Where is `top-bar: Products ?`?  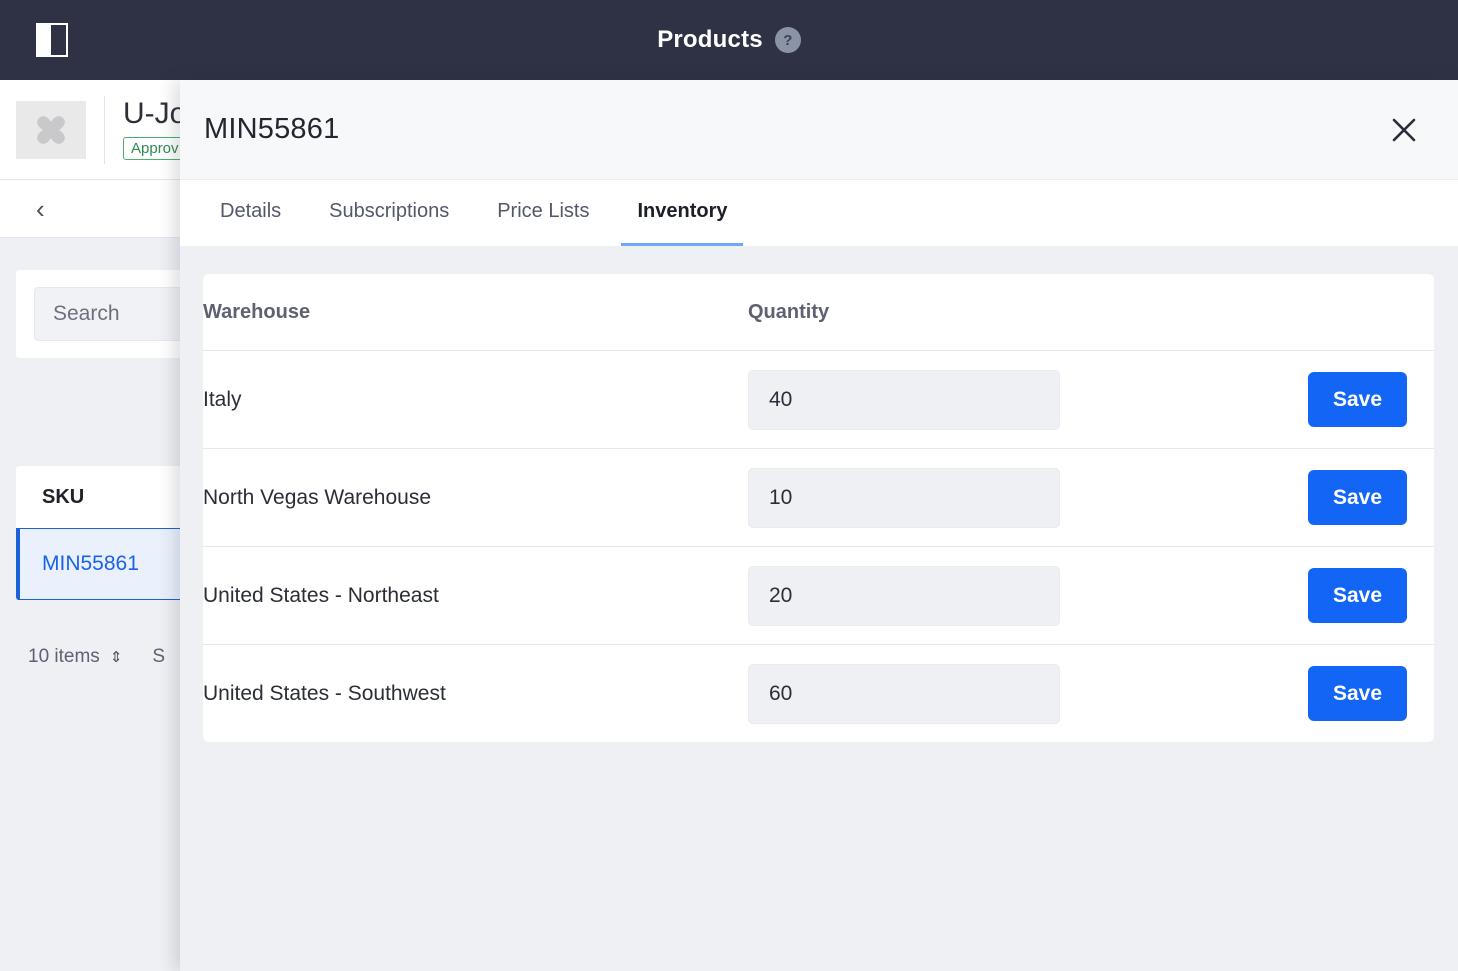 top-bar: Products ? is located at coordinates (729, 40).